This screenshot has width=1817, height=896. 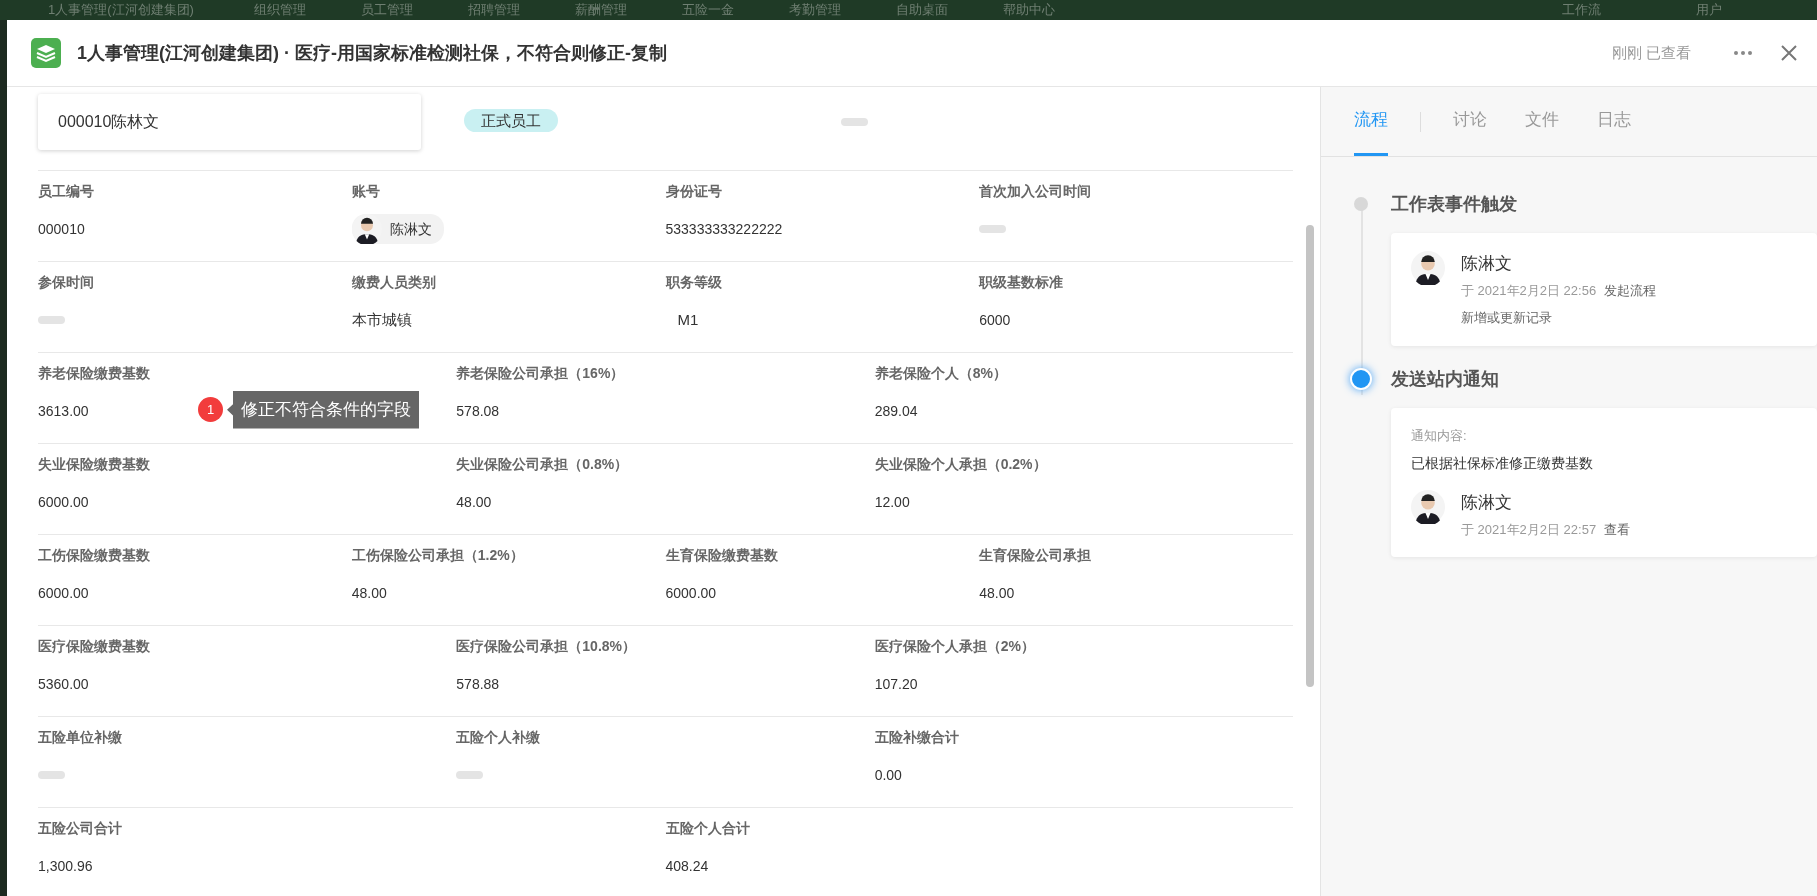 I want to click on tab: 文件, so click(x=1542, y=121).